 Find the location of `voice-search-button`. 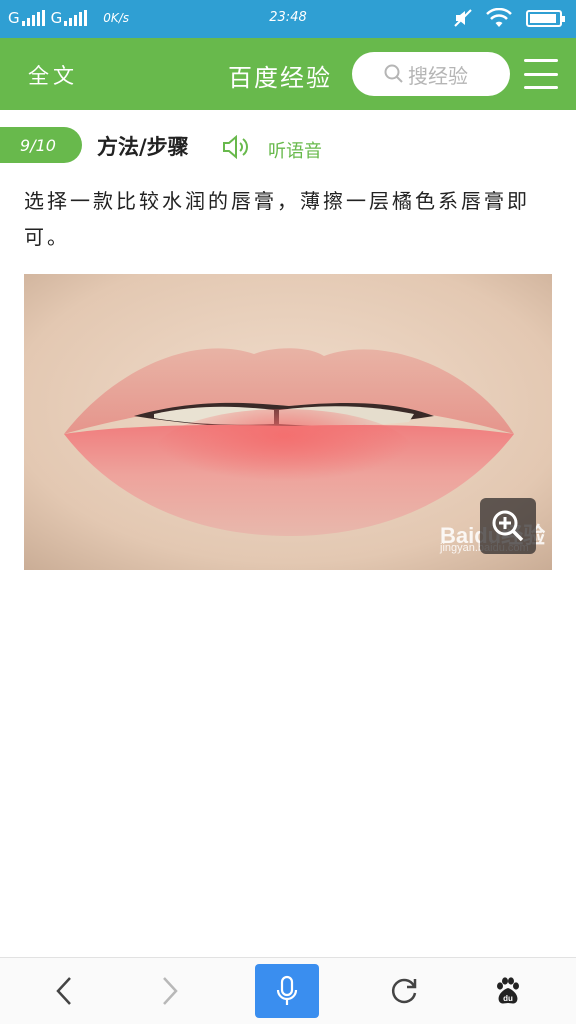

voice-search-button is located at coordinates (287, 991).